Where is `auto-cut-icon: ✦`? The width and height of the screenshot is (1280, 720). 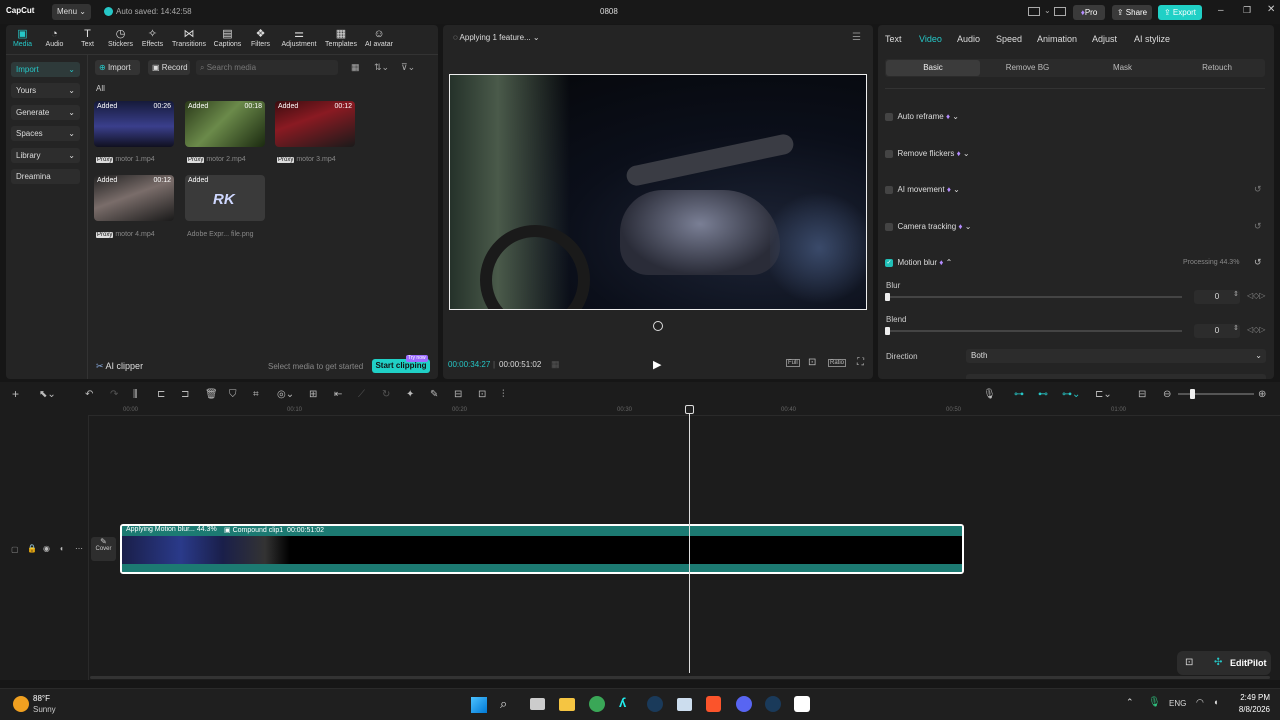
auto-cut-icon: ✦ is located at coordinates (410, 394).